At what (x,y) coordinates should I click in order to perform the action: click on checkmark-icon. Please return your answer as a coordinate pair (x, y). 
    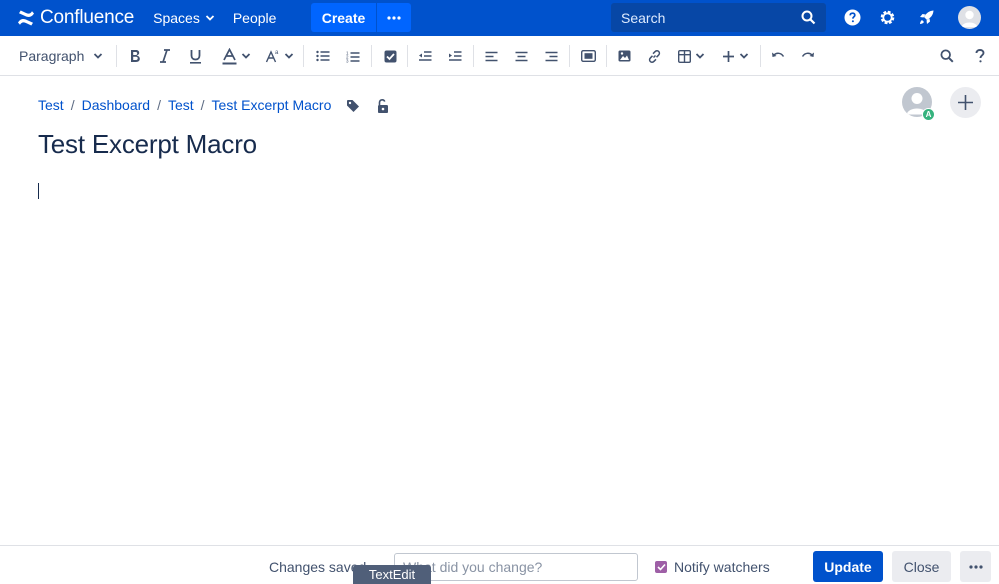
    Looking at the image, I should click on (661, 567).